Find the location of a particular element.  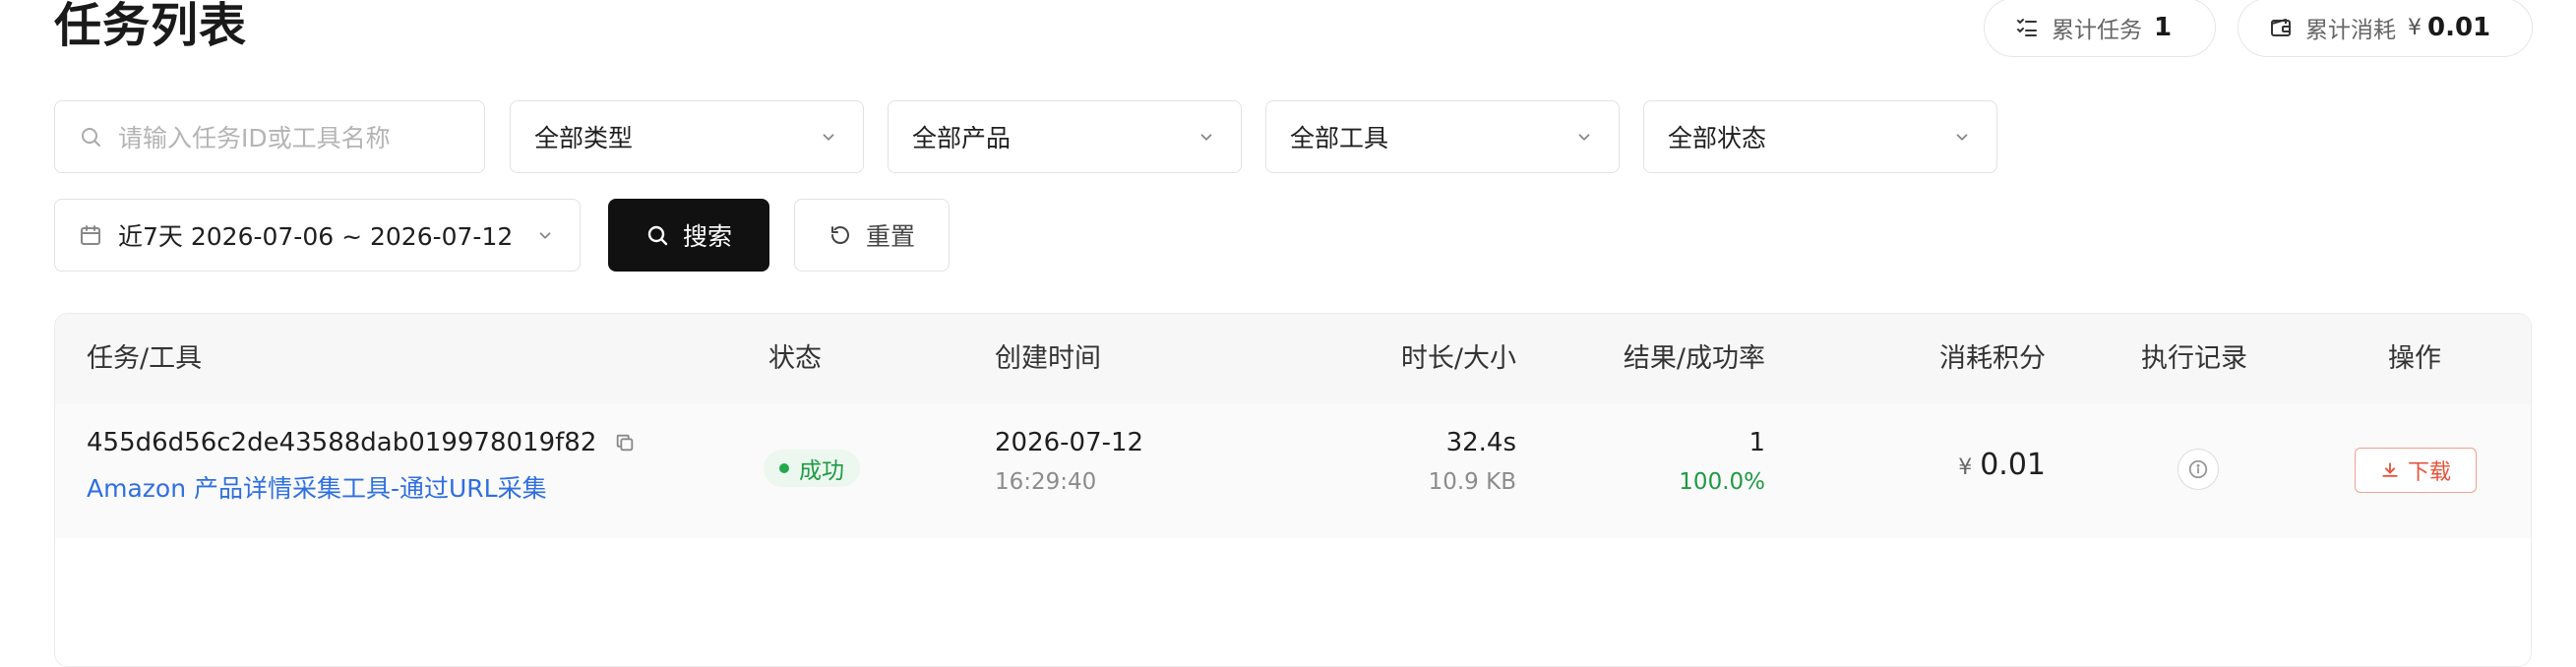

download-button: 下载 is located at coordinates (2416, 471).